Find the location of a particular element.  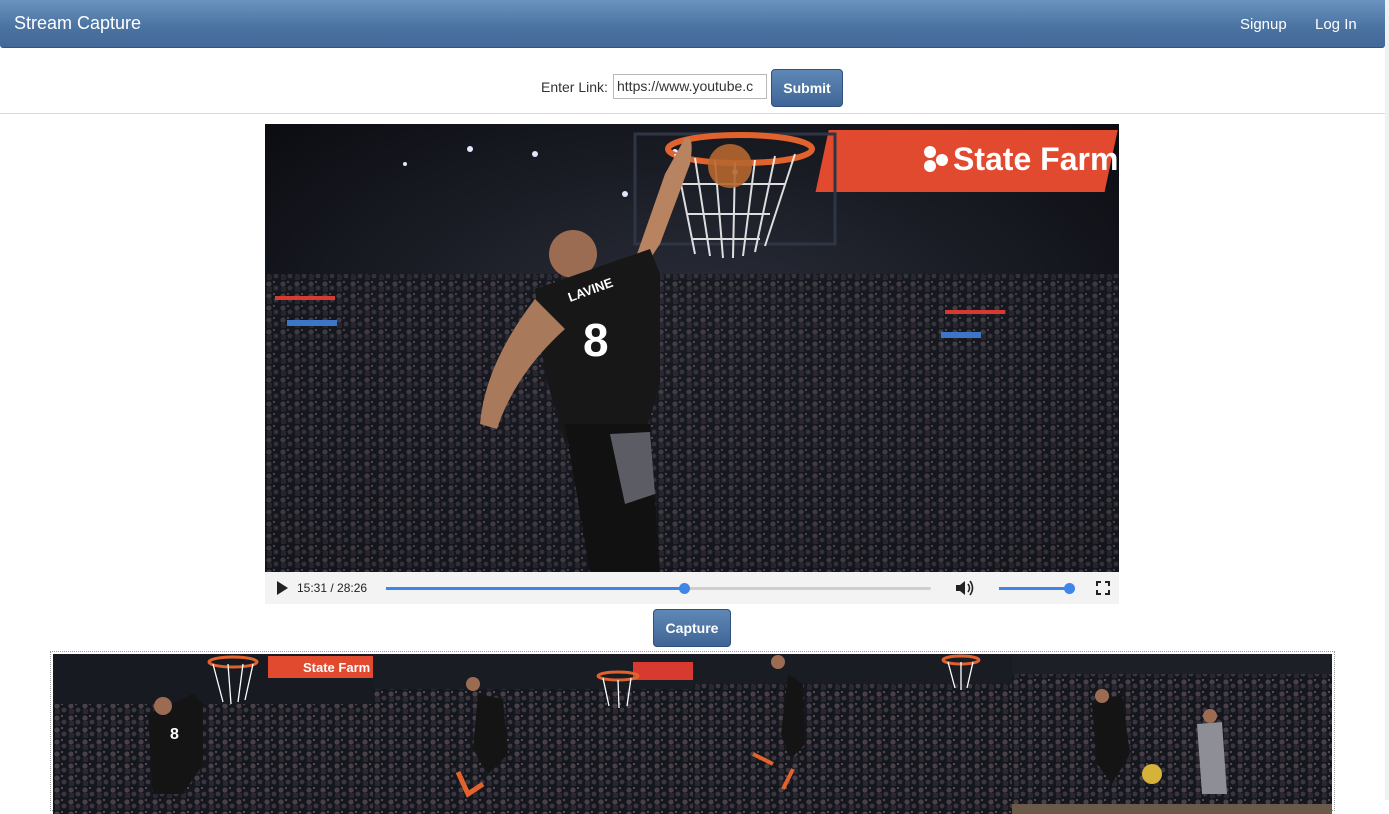

signup-link: Signup is located at coordinates (1263, 24).